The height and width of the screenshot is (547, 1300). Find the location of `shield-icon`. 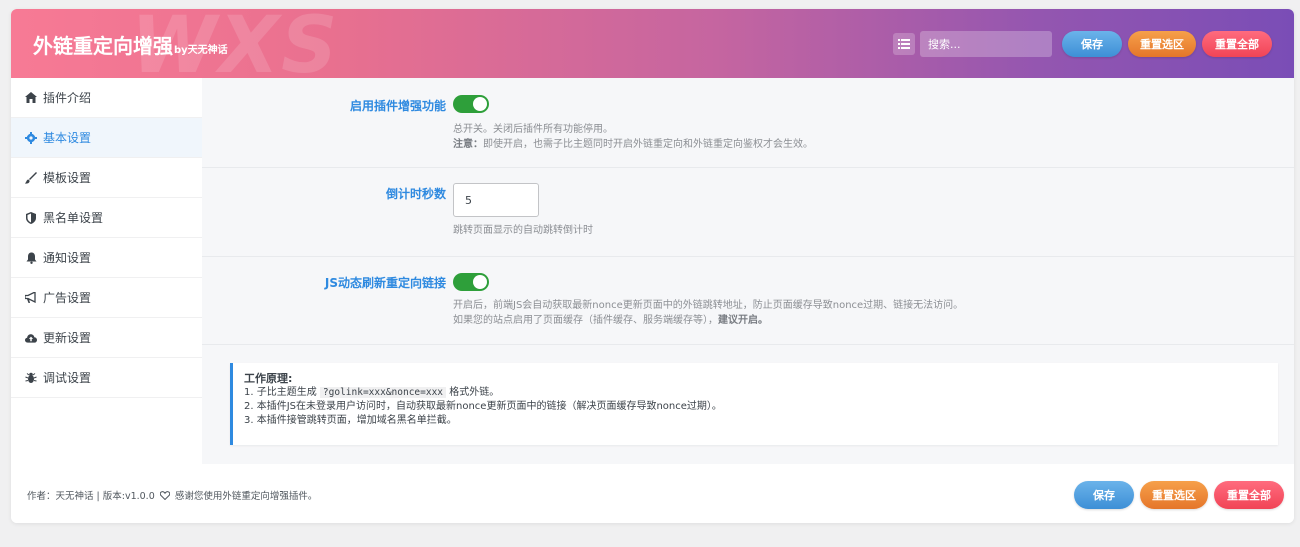

shield-icon is located at coordinates (31, 217).